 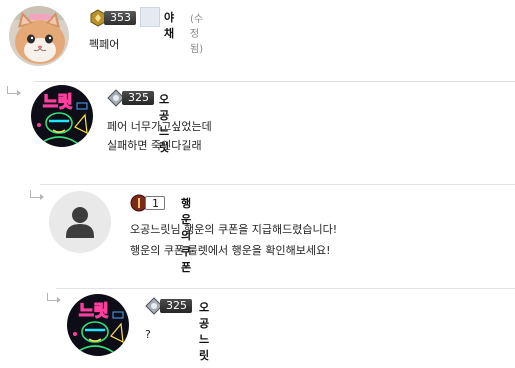 I want to click on cat-photo-icon, so click(x=39, y=36).